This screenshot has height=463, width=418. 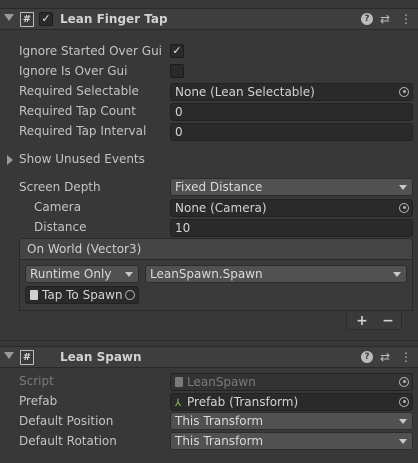 What do you see at coordinates (58, 207) in the screenshot?
I see `camera-label: Camera` at bounding box center [58, 207].